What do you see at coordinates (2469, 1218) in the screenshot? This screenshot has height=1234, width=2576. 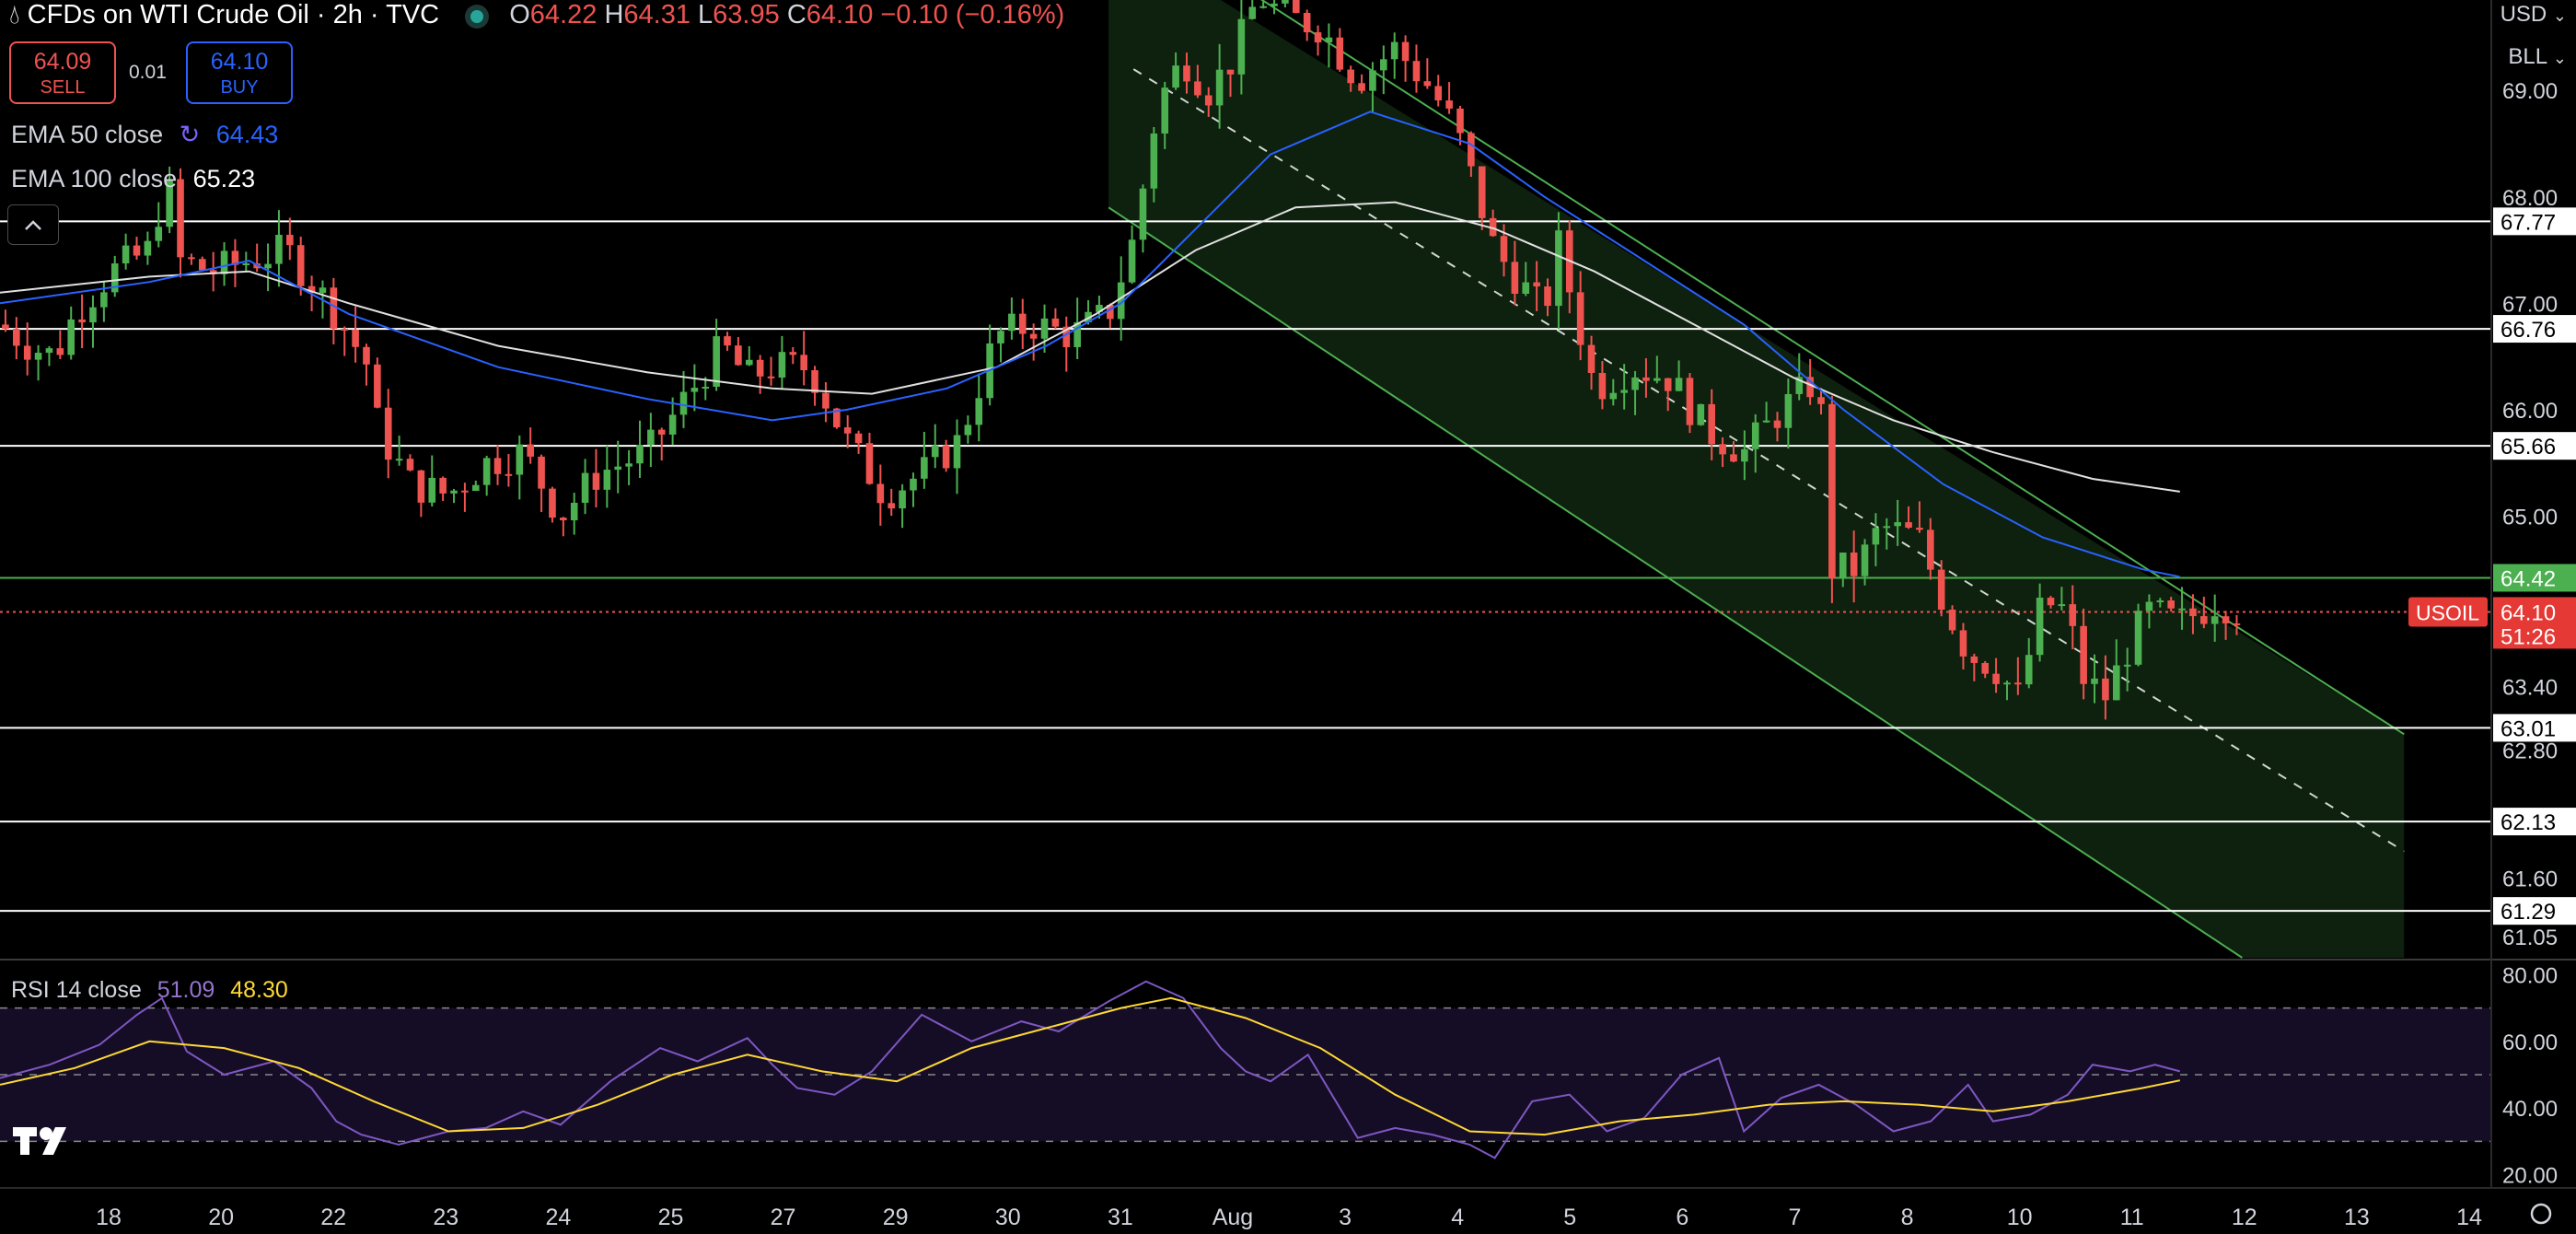 I see `x-tick-label: 14` at bounding box center [2469, 1218].